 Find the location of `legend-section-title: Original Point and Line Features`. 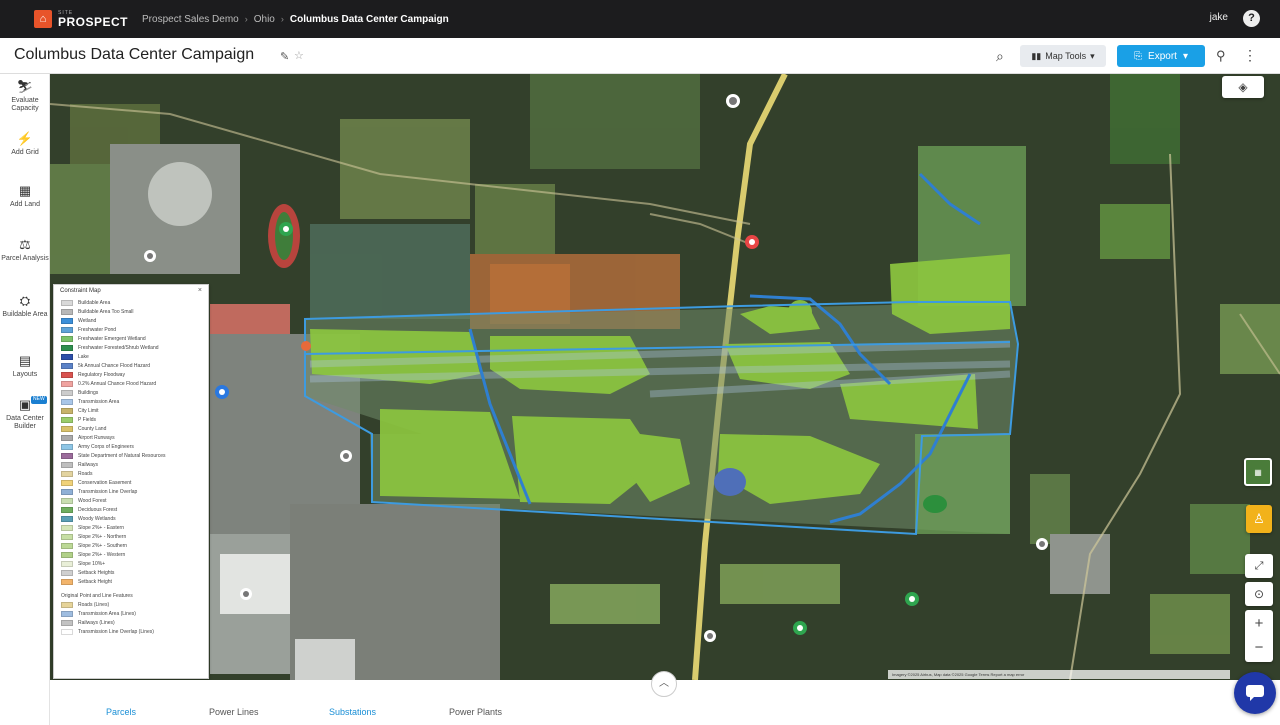

legend-section-title: Original Point and Line Features is located at coordinates (131, 595).